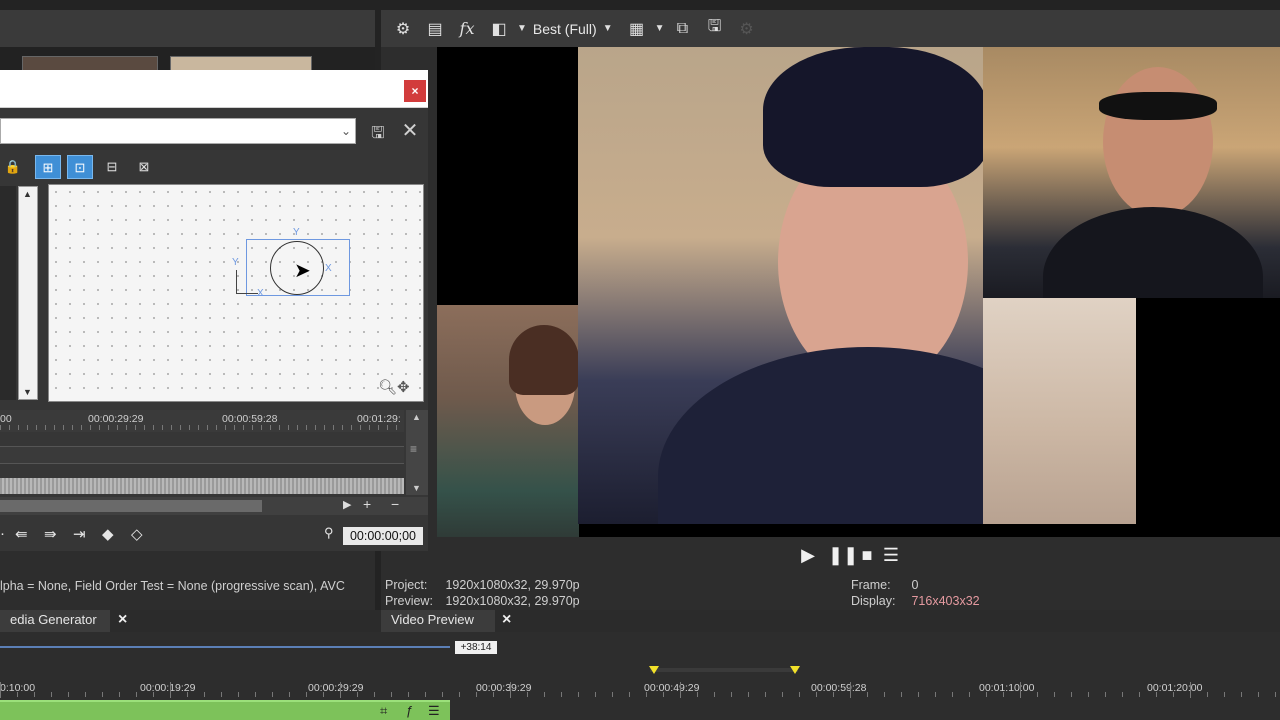  I want to click on preview-value: 1920x1080x32, 29.970p, so click(512, 601).